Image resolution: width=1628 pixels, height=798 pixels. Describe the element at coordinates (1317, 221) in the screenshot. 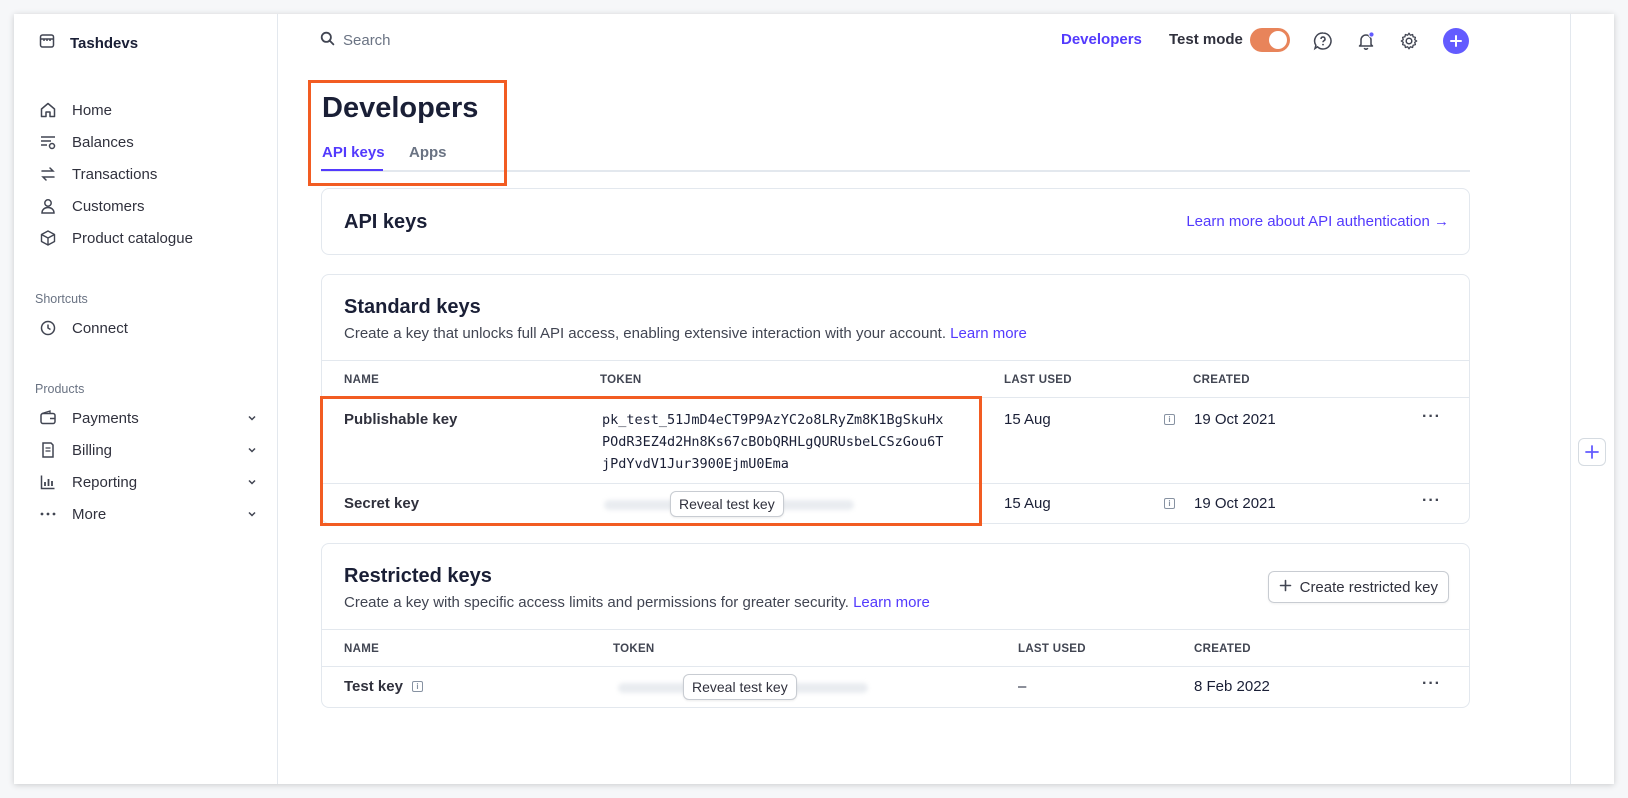

I see `learn-more-auth-link: Learn more about API authentication →` at that location.